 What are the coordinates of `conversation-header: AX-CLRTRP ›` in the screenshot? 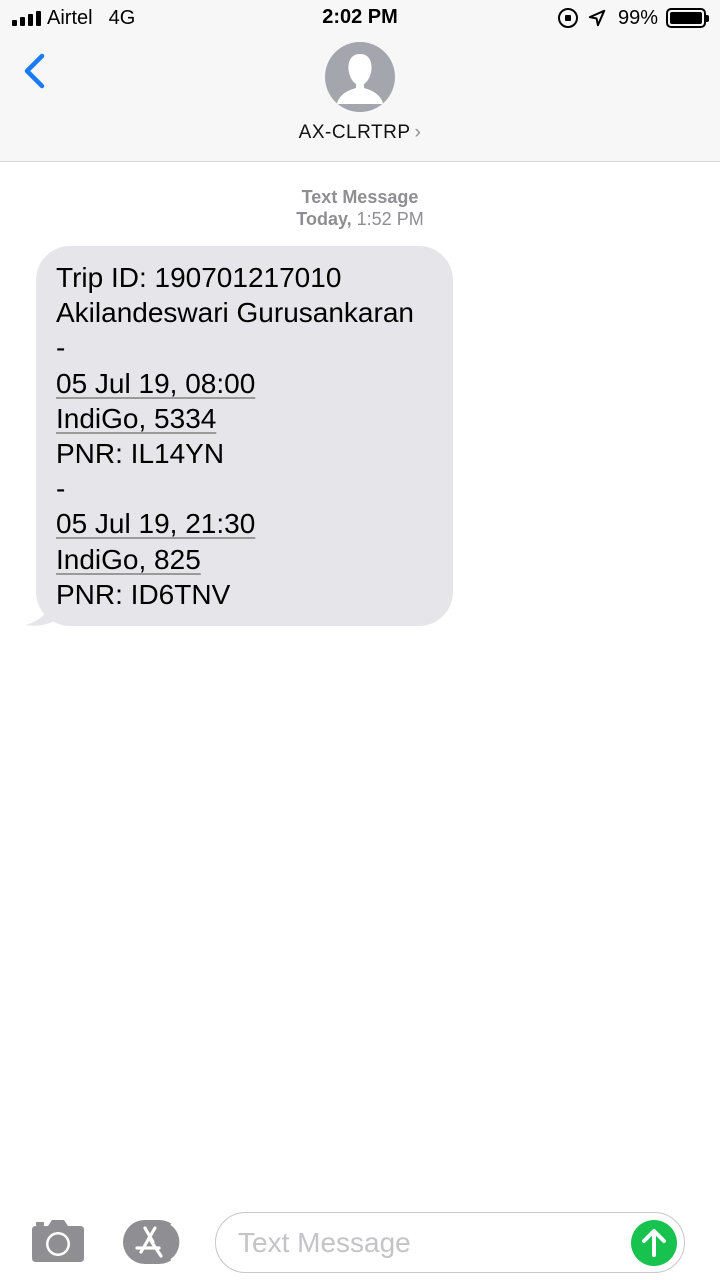 It's located at (360, 99).